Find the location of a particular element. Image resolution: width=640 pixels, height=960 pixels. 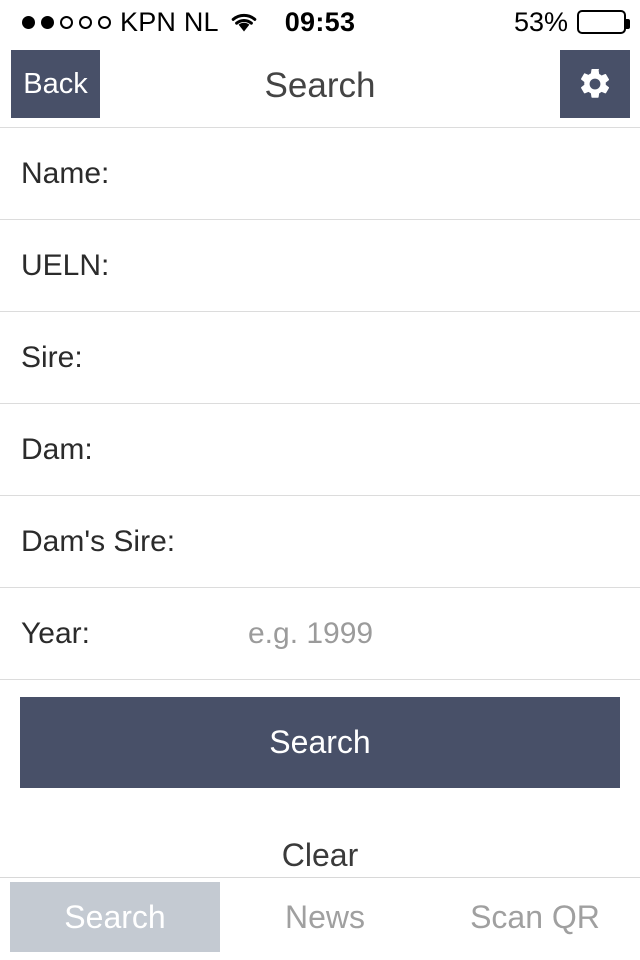

settings-button is located at coordinates (595, 84).